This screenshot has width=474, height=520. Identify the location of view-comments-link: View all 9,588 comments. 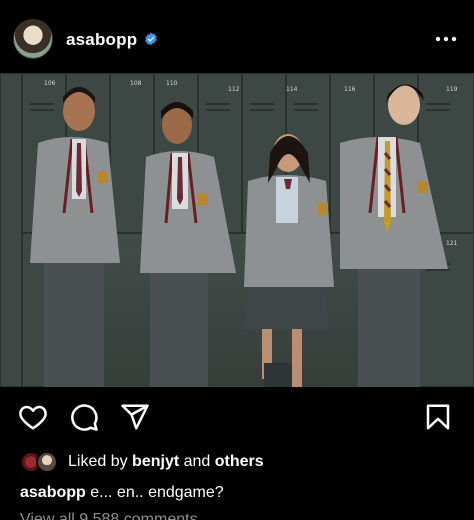
(109, 515).